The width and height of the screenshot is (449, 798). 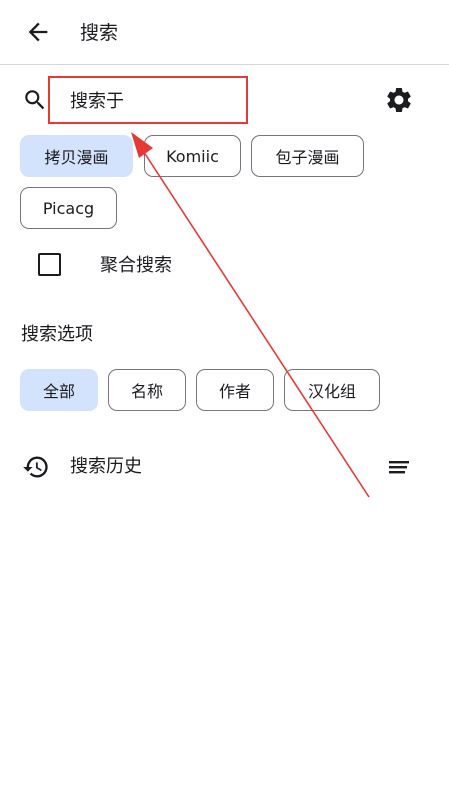 I want to click on page-title: 搜索, so click(x=99, y=33).